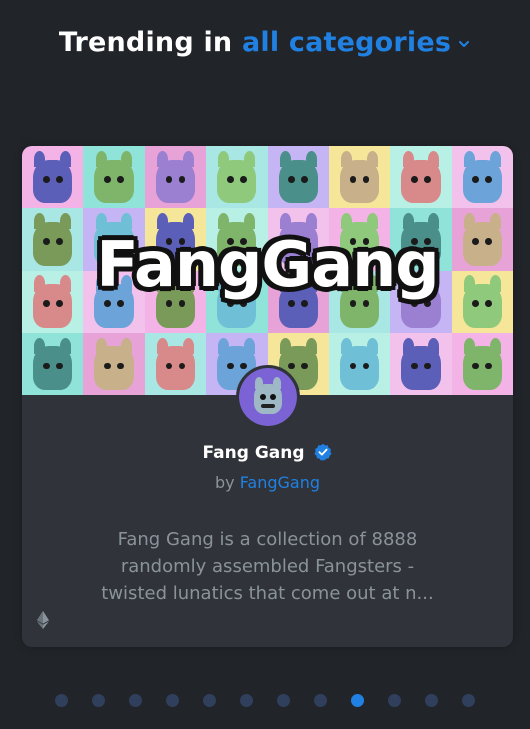 Image resolution: width=530 pixels, height=729 pixels. Describe the element at coordinates (267, 264) in the screenshot. I see `banner-logo: FangGang` at that location.